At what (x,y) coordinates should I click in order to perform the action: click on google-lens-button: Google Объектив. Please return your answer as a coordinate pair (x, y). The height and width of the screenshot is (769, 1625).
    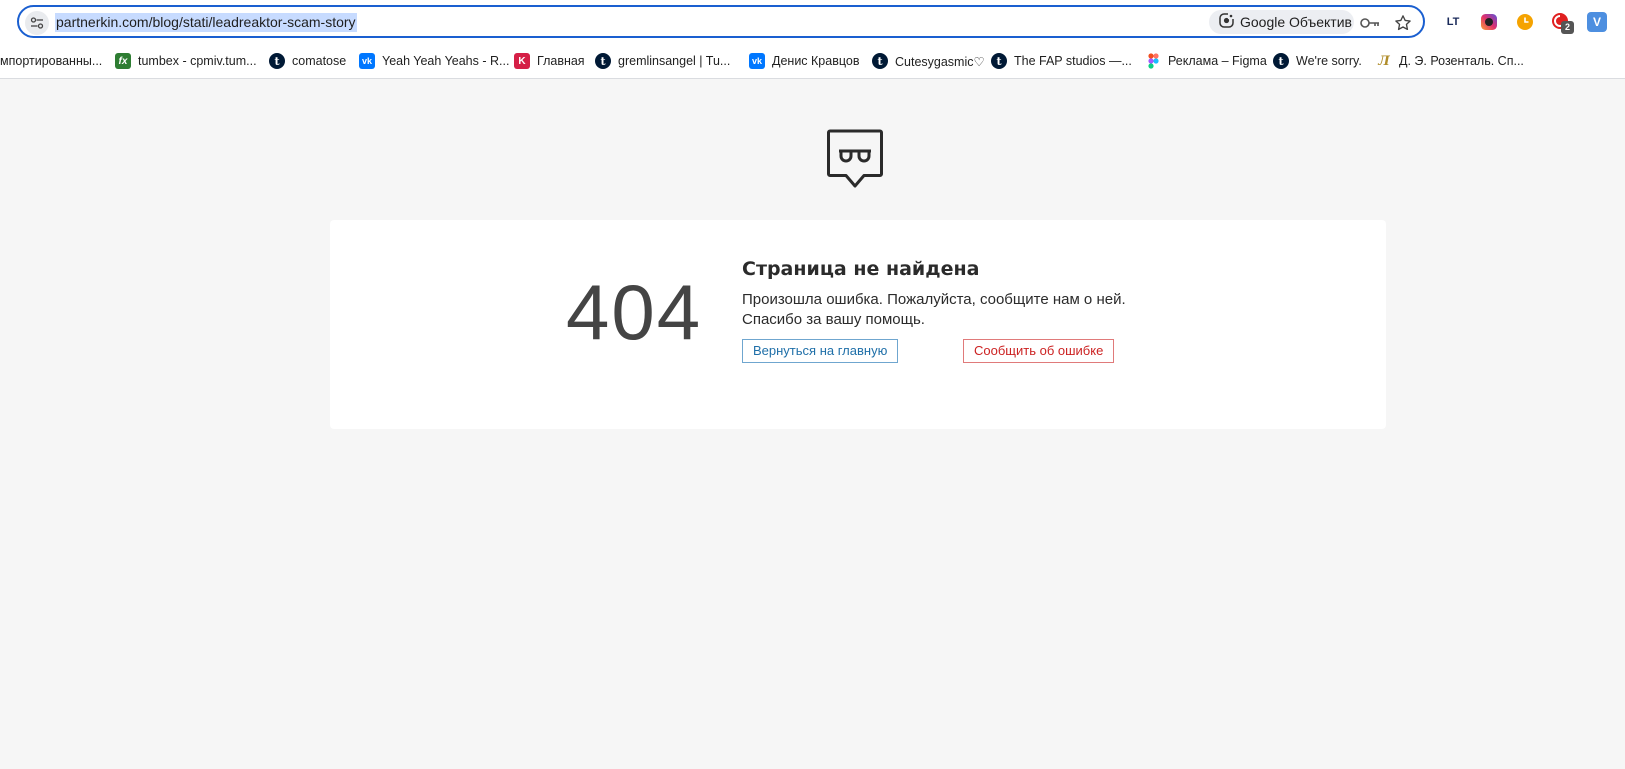
    Looking at the image, I should click on (1281, 22).